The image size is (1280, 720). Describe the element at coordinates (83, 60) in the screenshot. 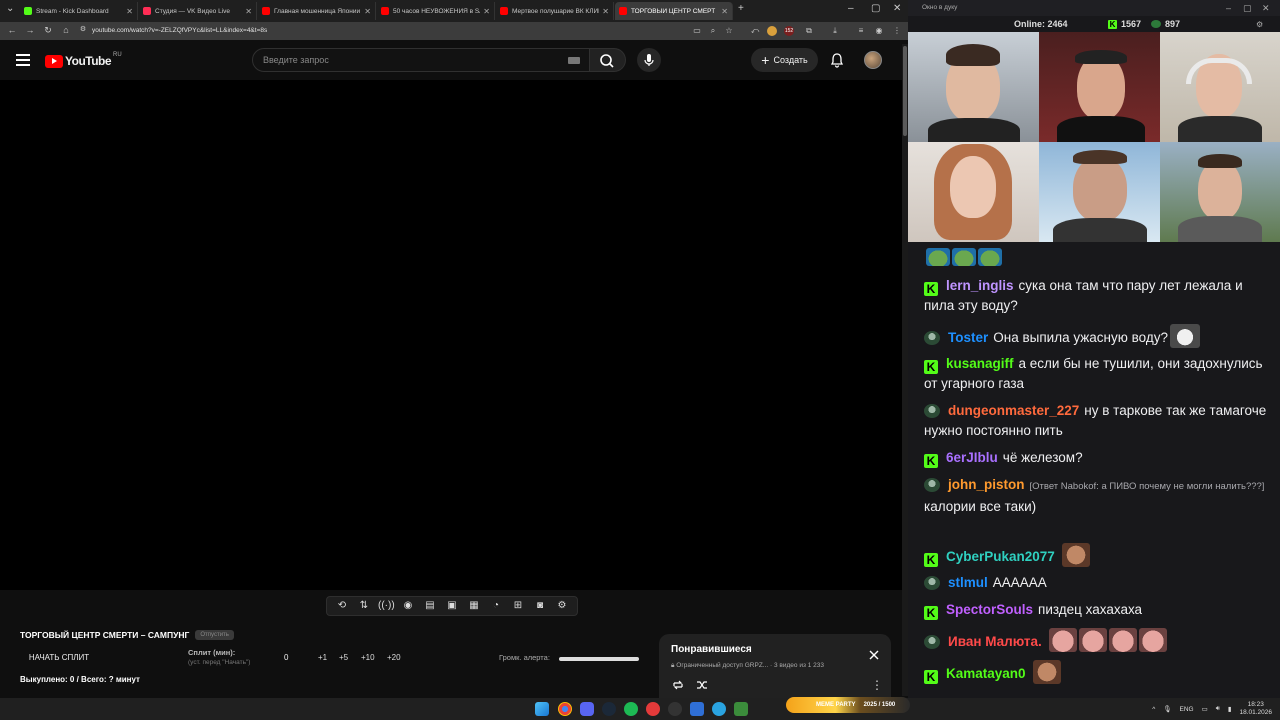

I see `youtube-logo: YouTube RU` at that location.